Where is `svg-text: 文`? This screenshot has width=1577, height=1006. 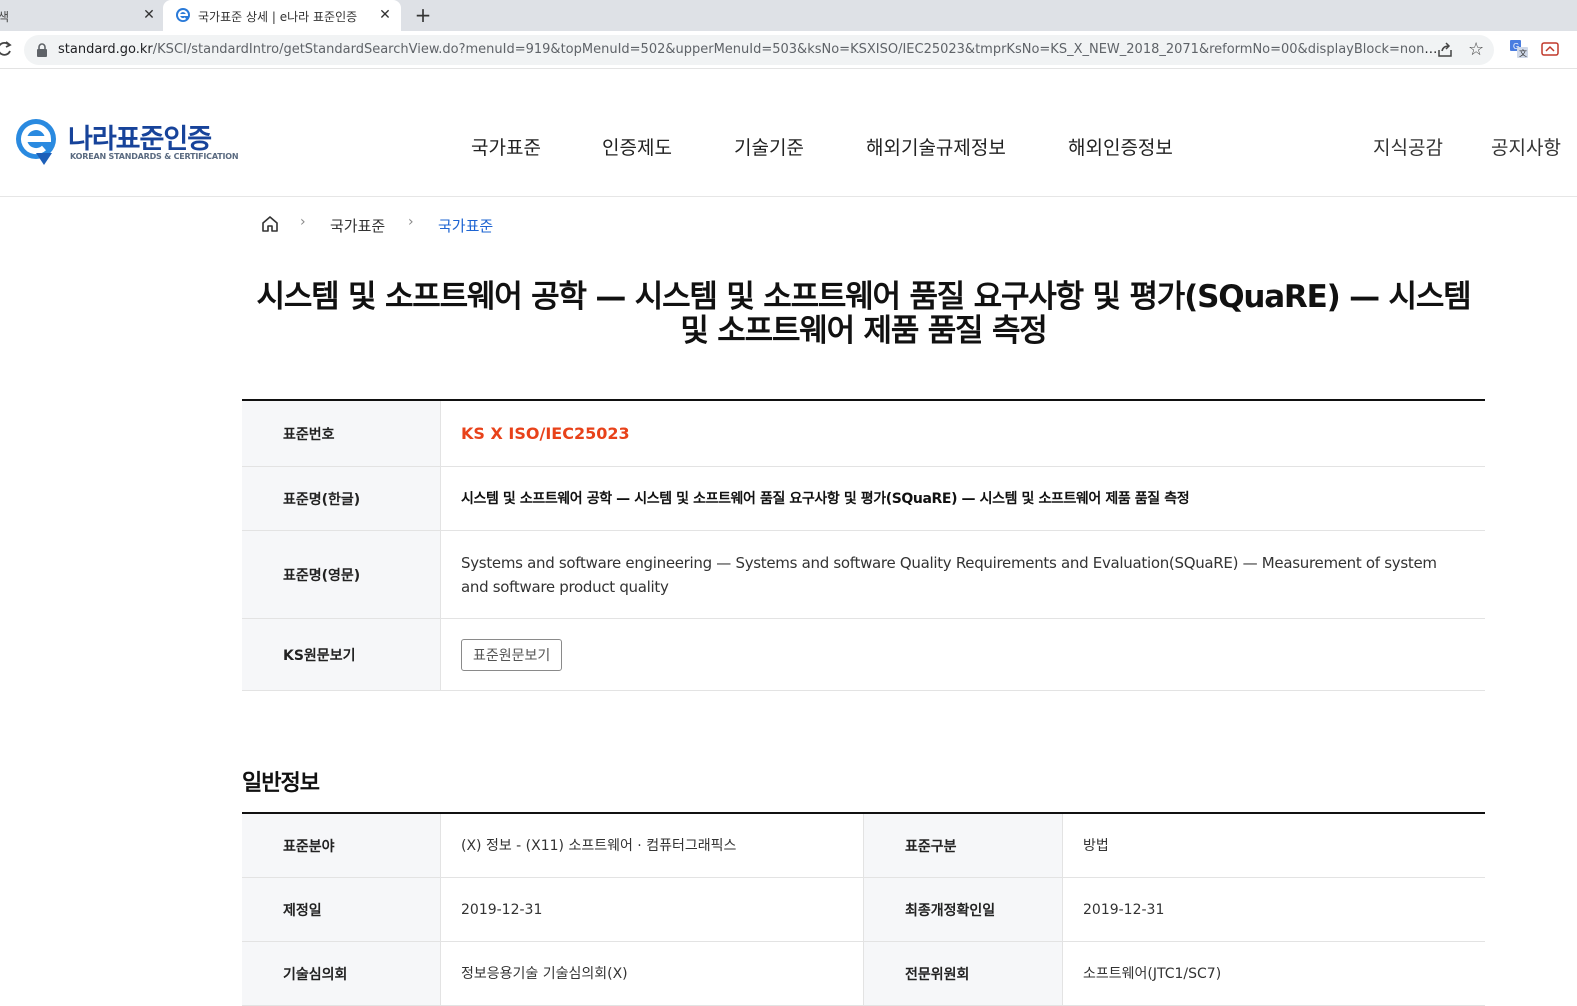
svg-text: 文 is located at coordinates (1523, 53).